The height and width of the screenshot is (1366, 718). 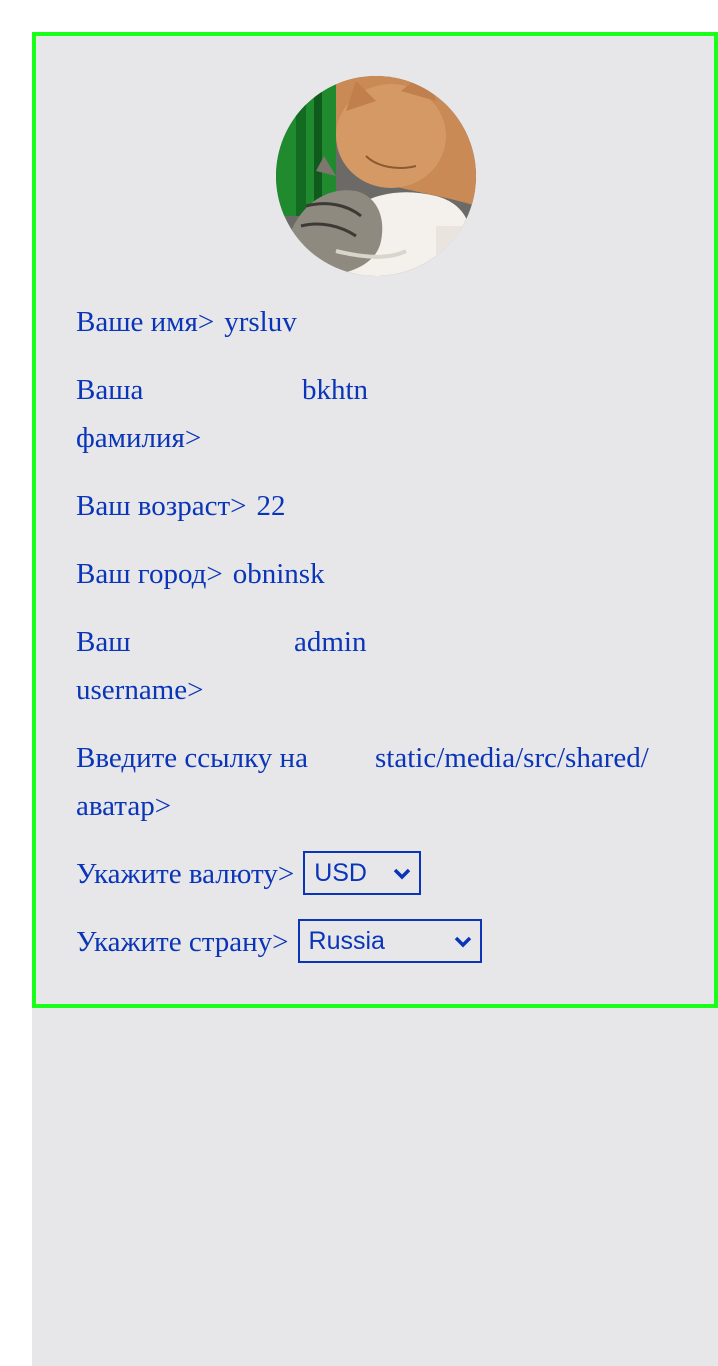 I want to click on first-name-label: Ваше имя>, so click(x=145, y=322).